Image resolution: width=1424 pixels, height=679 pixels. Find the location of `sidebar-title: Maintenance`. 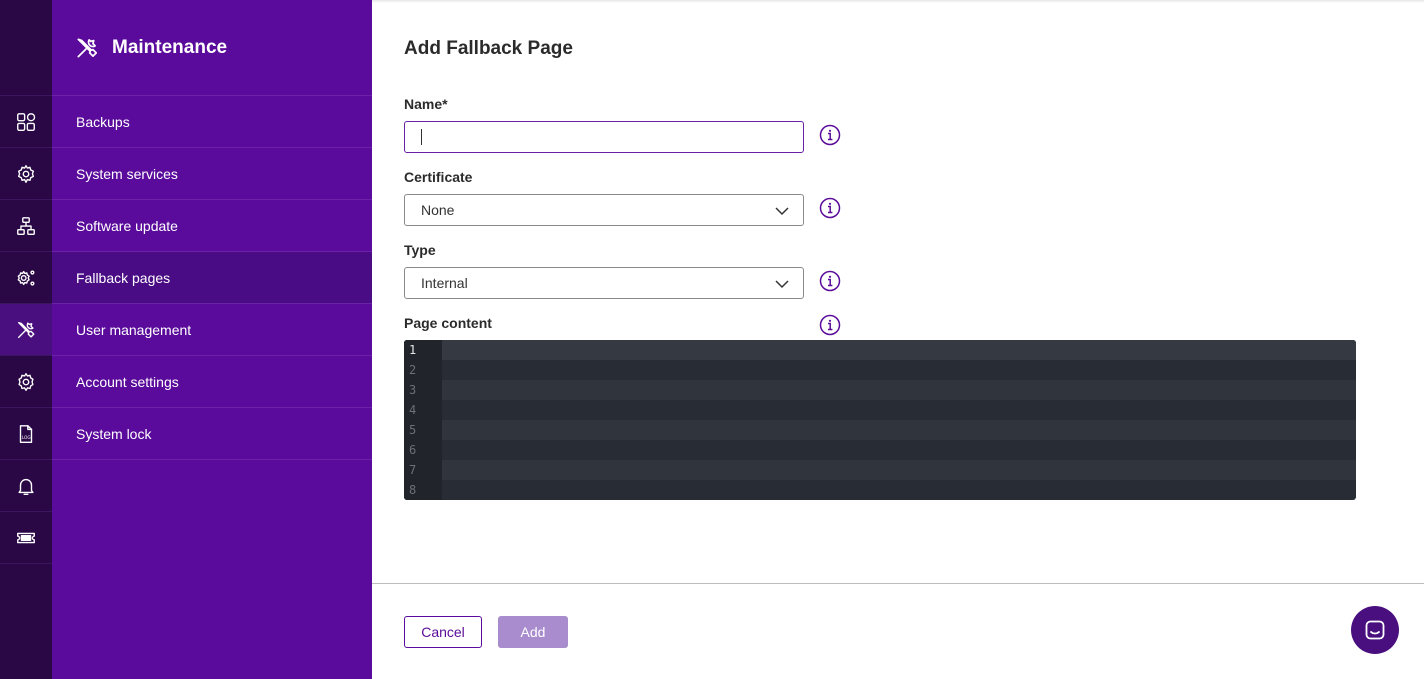

sidebar-title: Maintenance is located at coordinates (170, 47).